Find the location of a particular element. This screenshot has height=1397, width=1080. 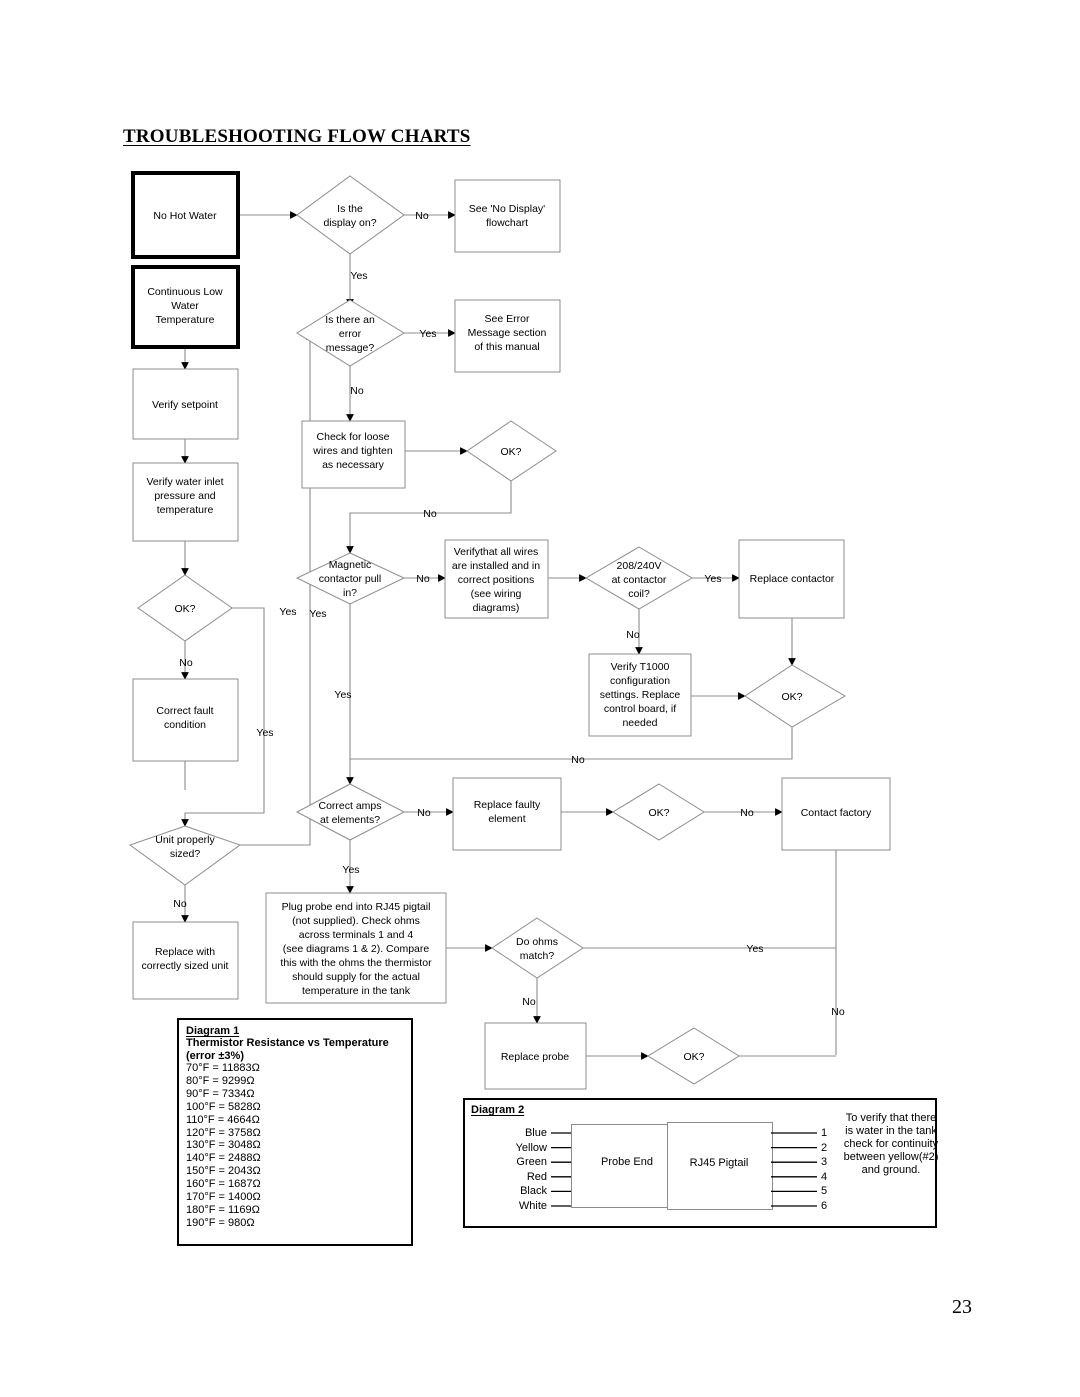

node-label: Replace contactor is located at coordinates (792, 579).